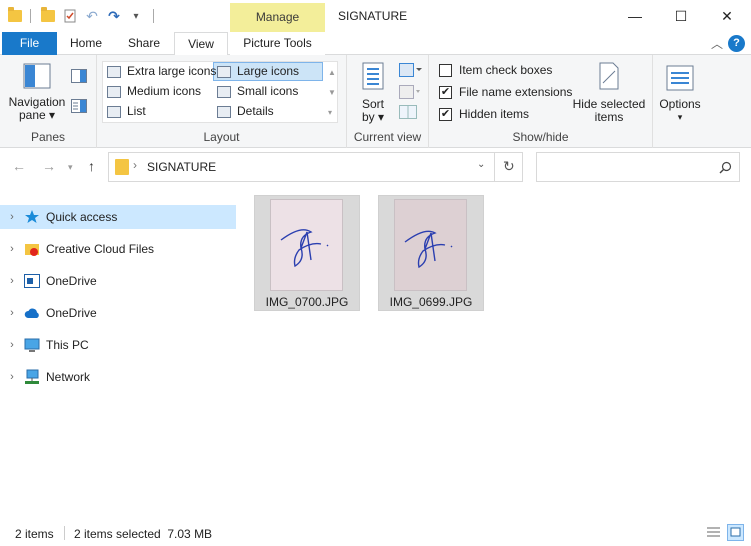 The image size is (751, 546). I want to click on layout-large-icons: Large icons, so click(258, 71).